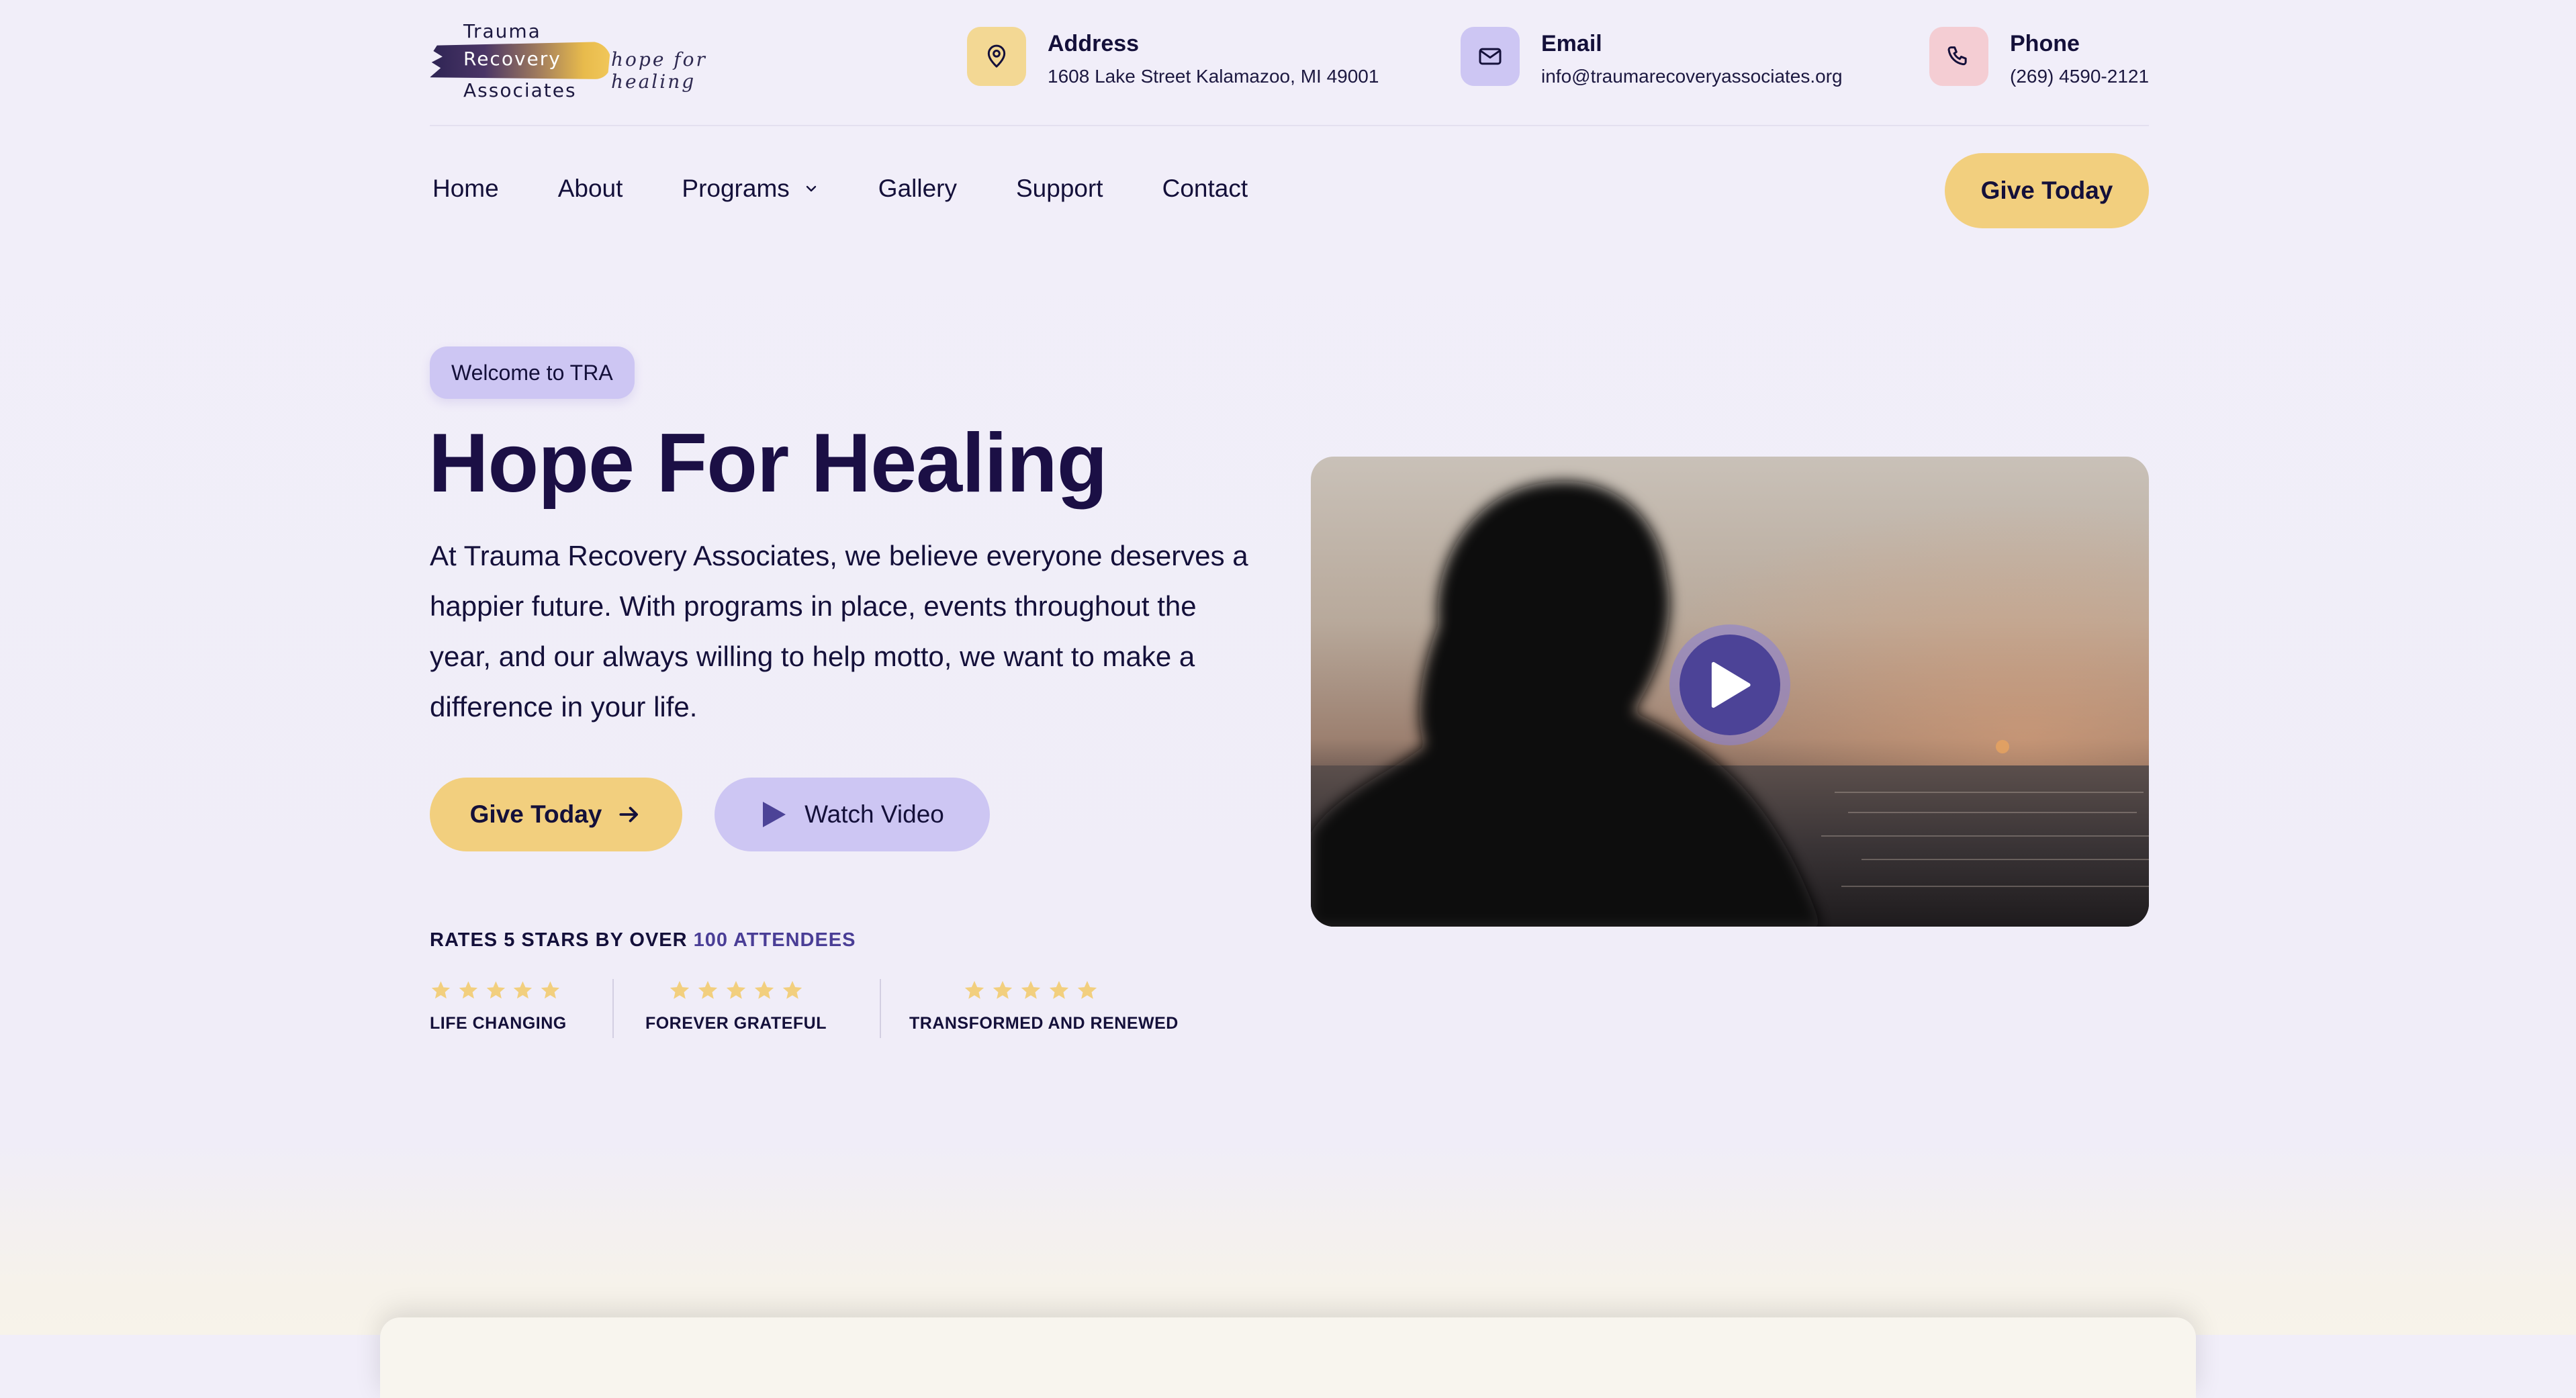  I want to click on nav-item-gallery: Gallery, so click(917, 189).